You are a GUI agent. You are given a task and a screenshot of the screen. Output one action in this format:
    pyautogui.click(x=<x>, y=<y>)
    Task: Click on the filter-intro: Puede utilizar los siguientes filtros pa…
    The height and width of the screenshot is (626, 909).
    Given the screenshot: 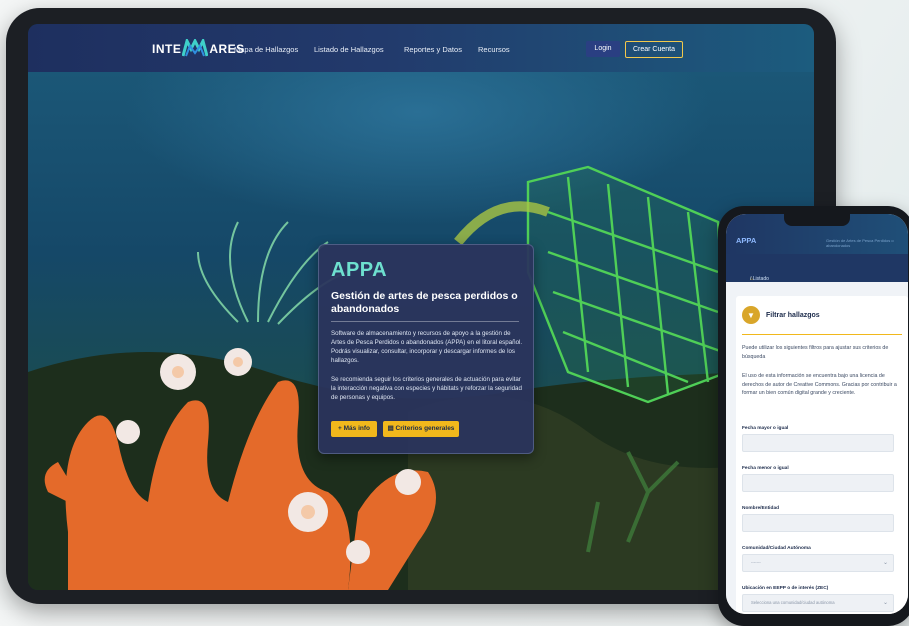 What is the action you would take?
    pyautogui.click(x=815, y=352)
    